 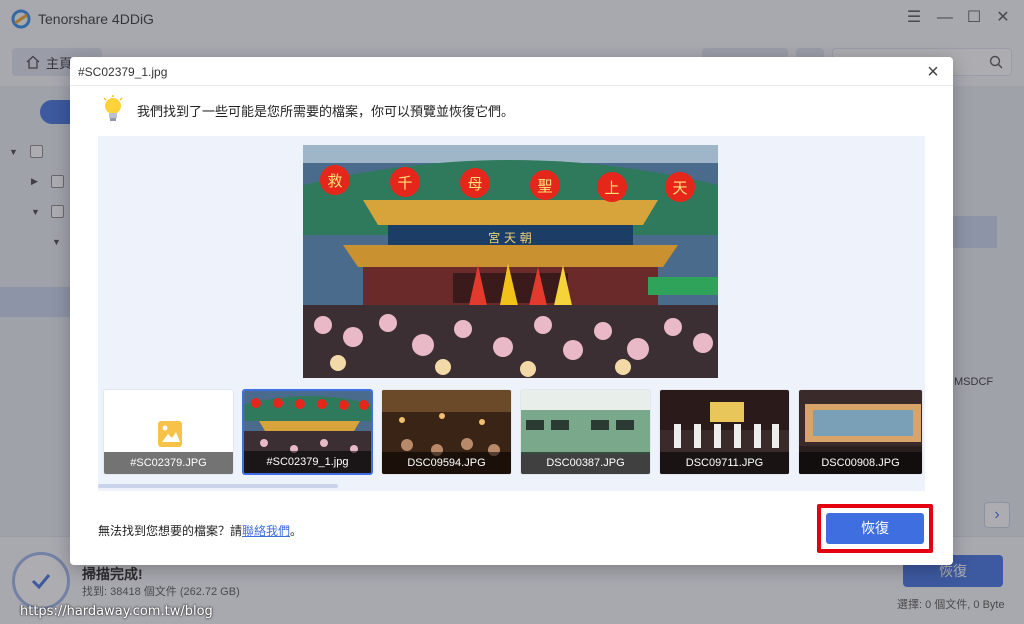 What do you see at coordinates (170, 531) in the screenshot?
I see `help-prefix: 無法找到您想要的檔案？請` at bounding box center [170, 531].